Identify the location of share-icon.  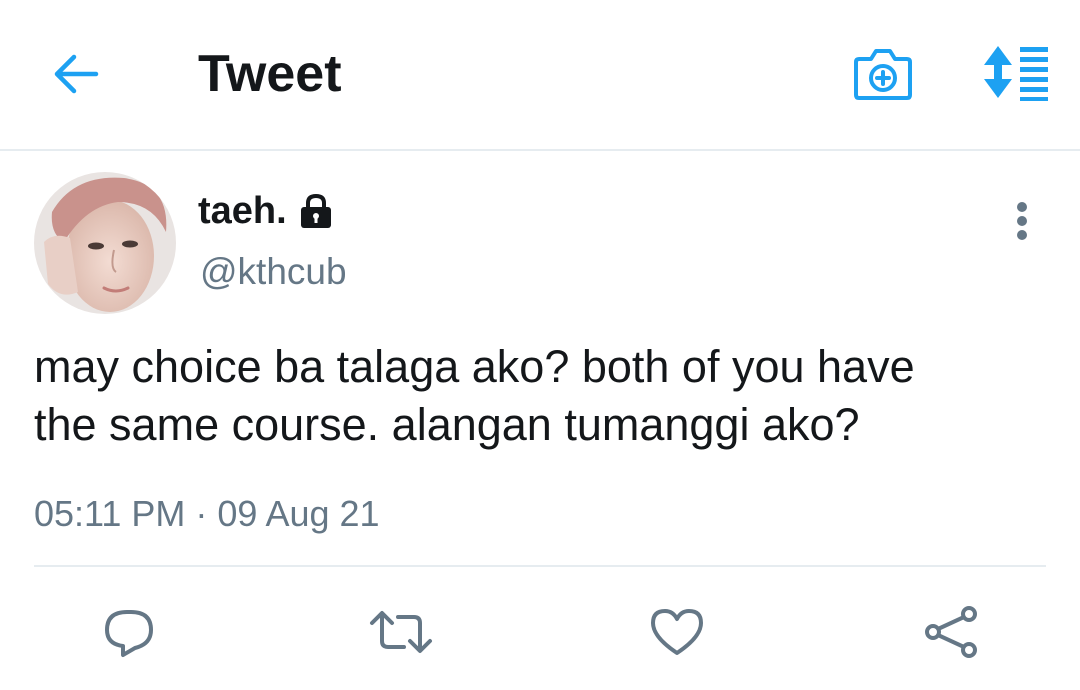
(951, 632).